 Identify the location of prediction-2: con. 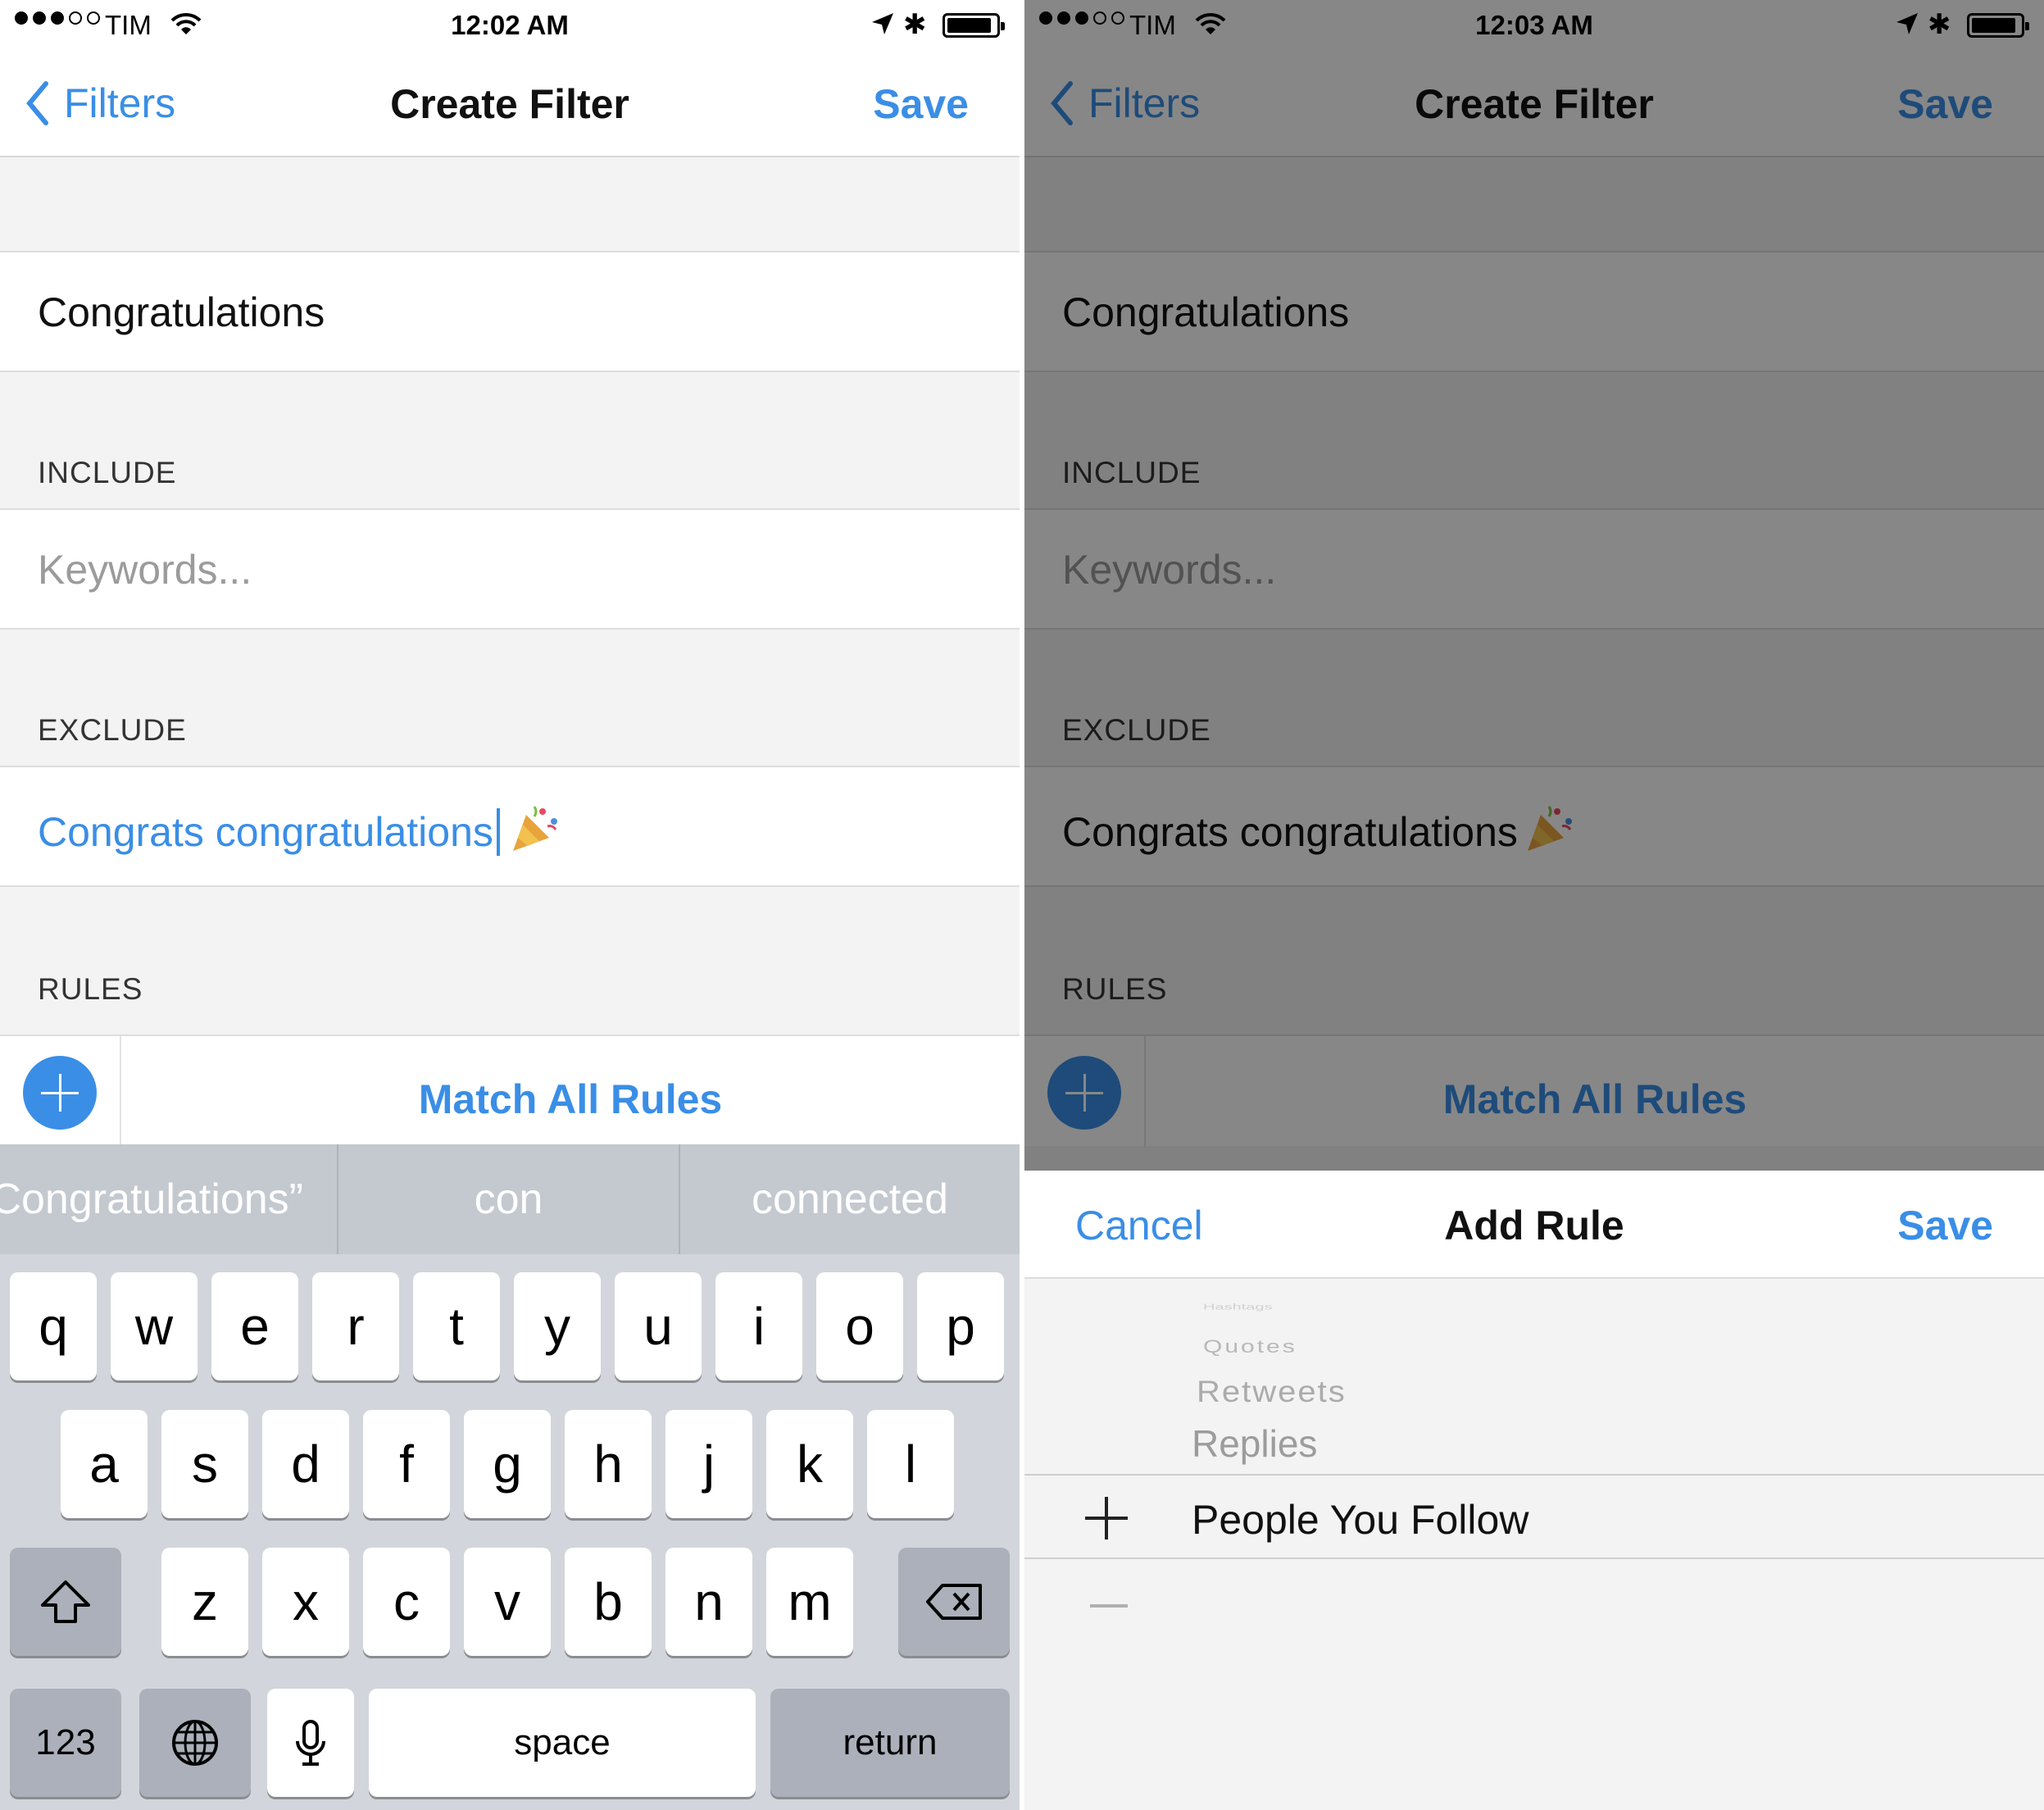
(508, 1199).